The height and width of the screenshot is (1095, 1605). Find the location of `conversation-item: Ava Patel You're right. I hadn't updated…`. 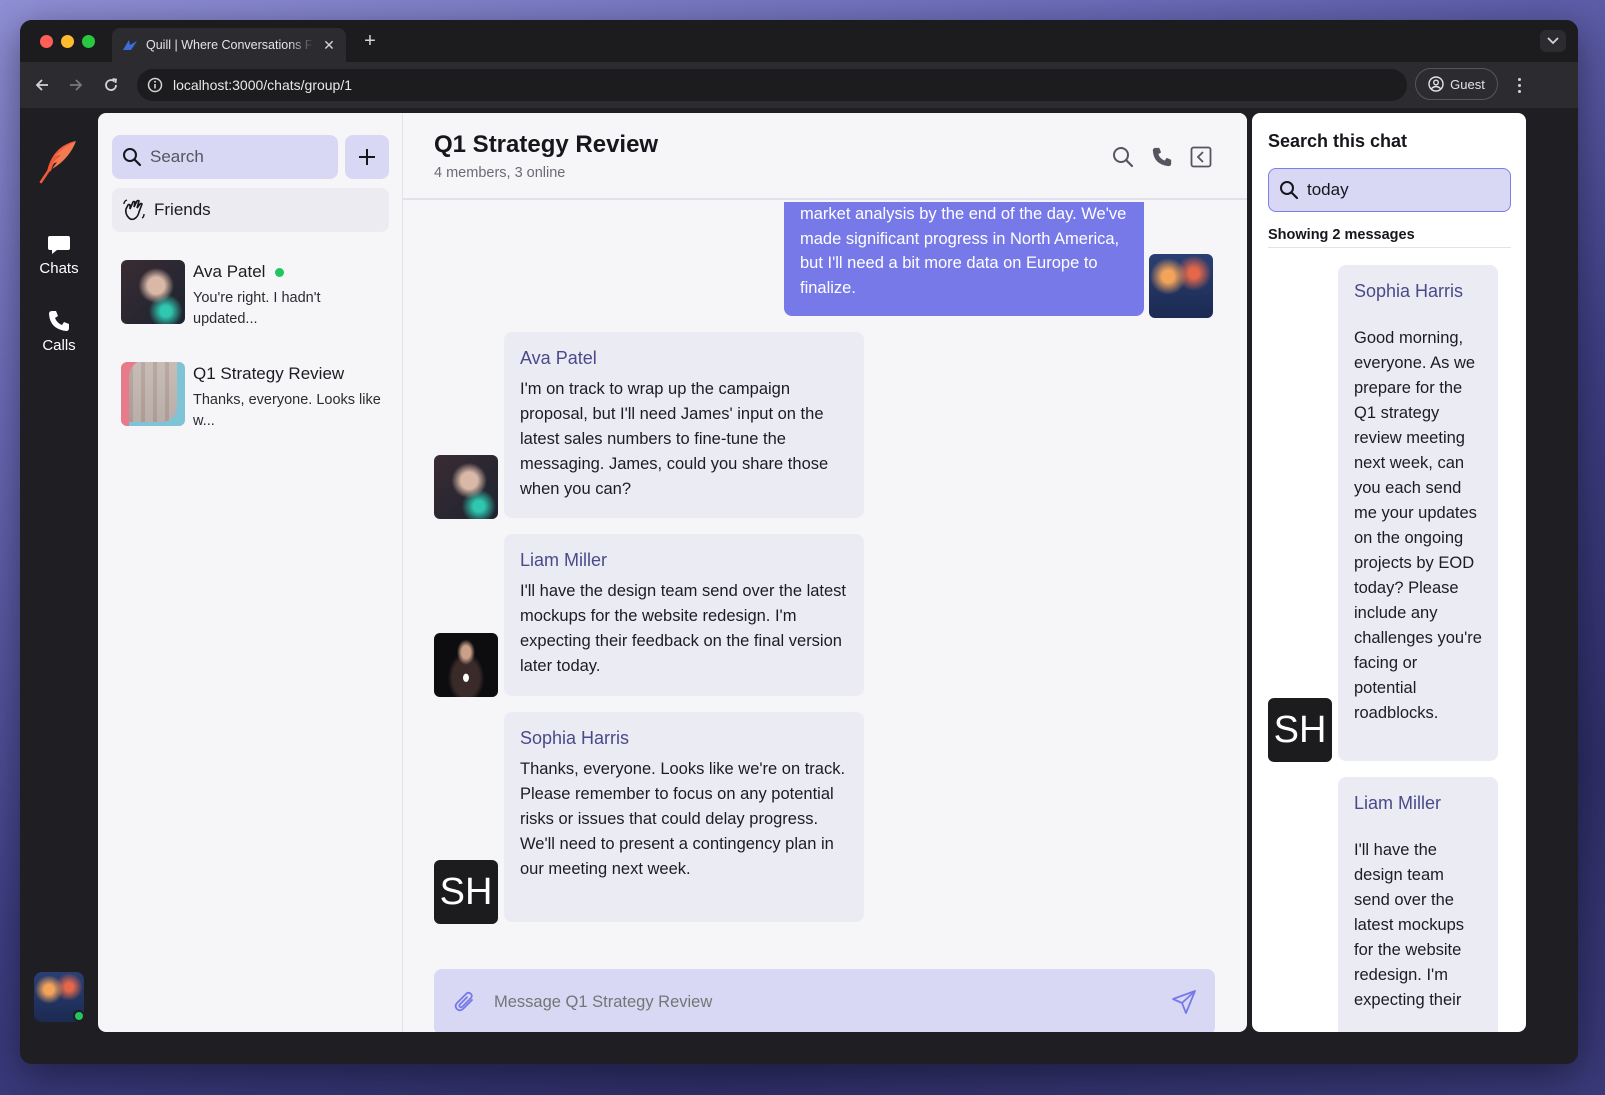

conversation-item: Ava Patel You're right. I hadn't updated… is located at coordinates (253, 295).